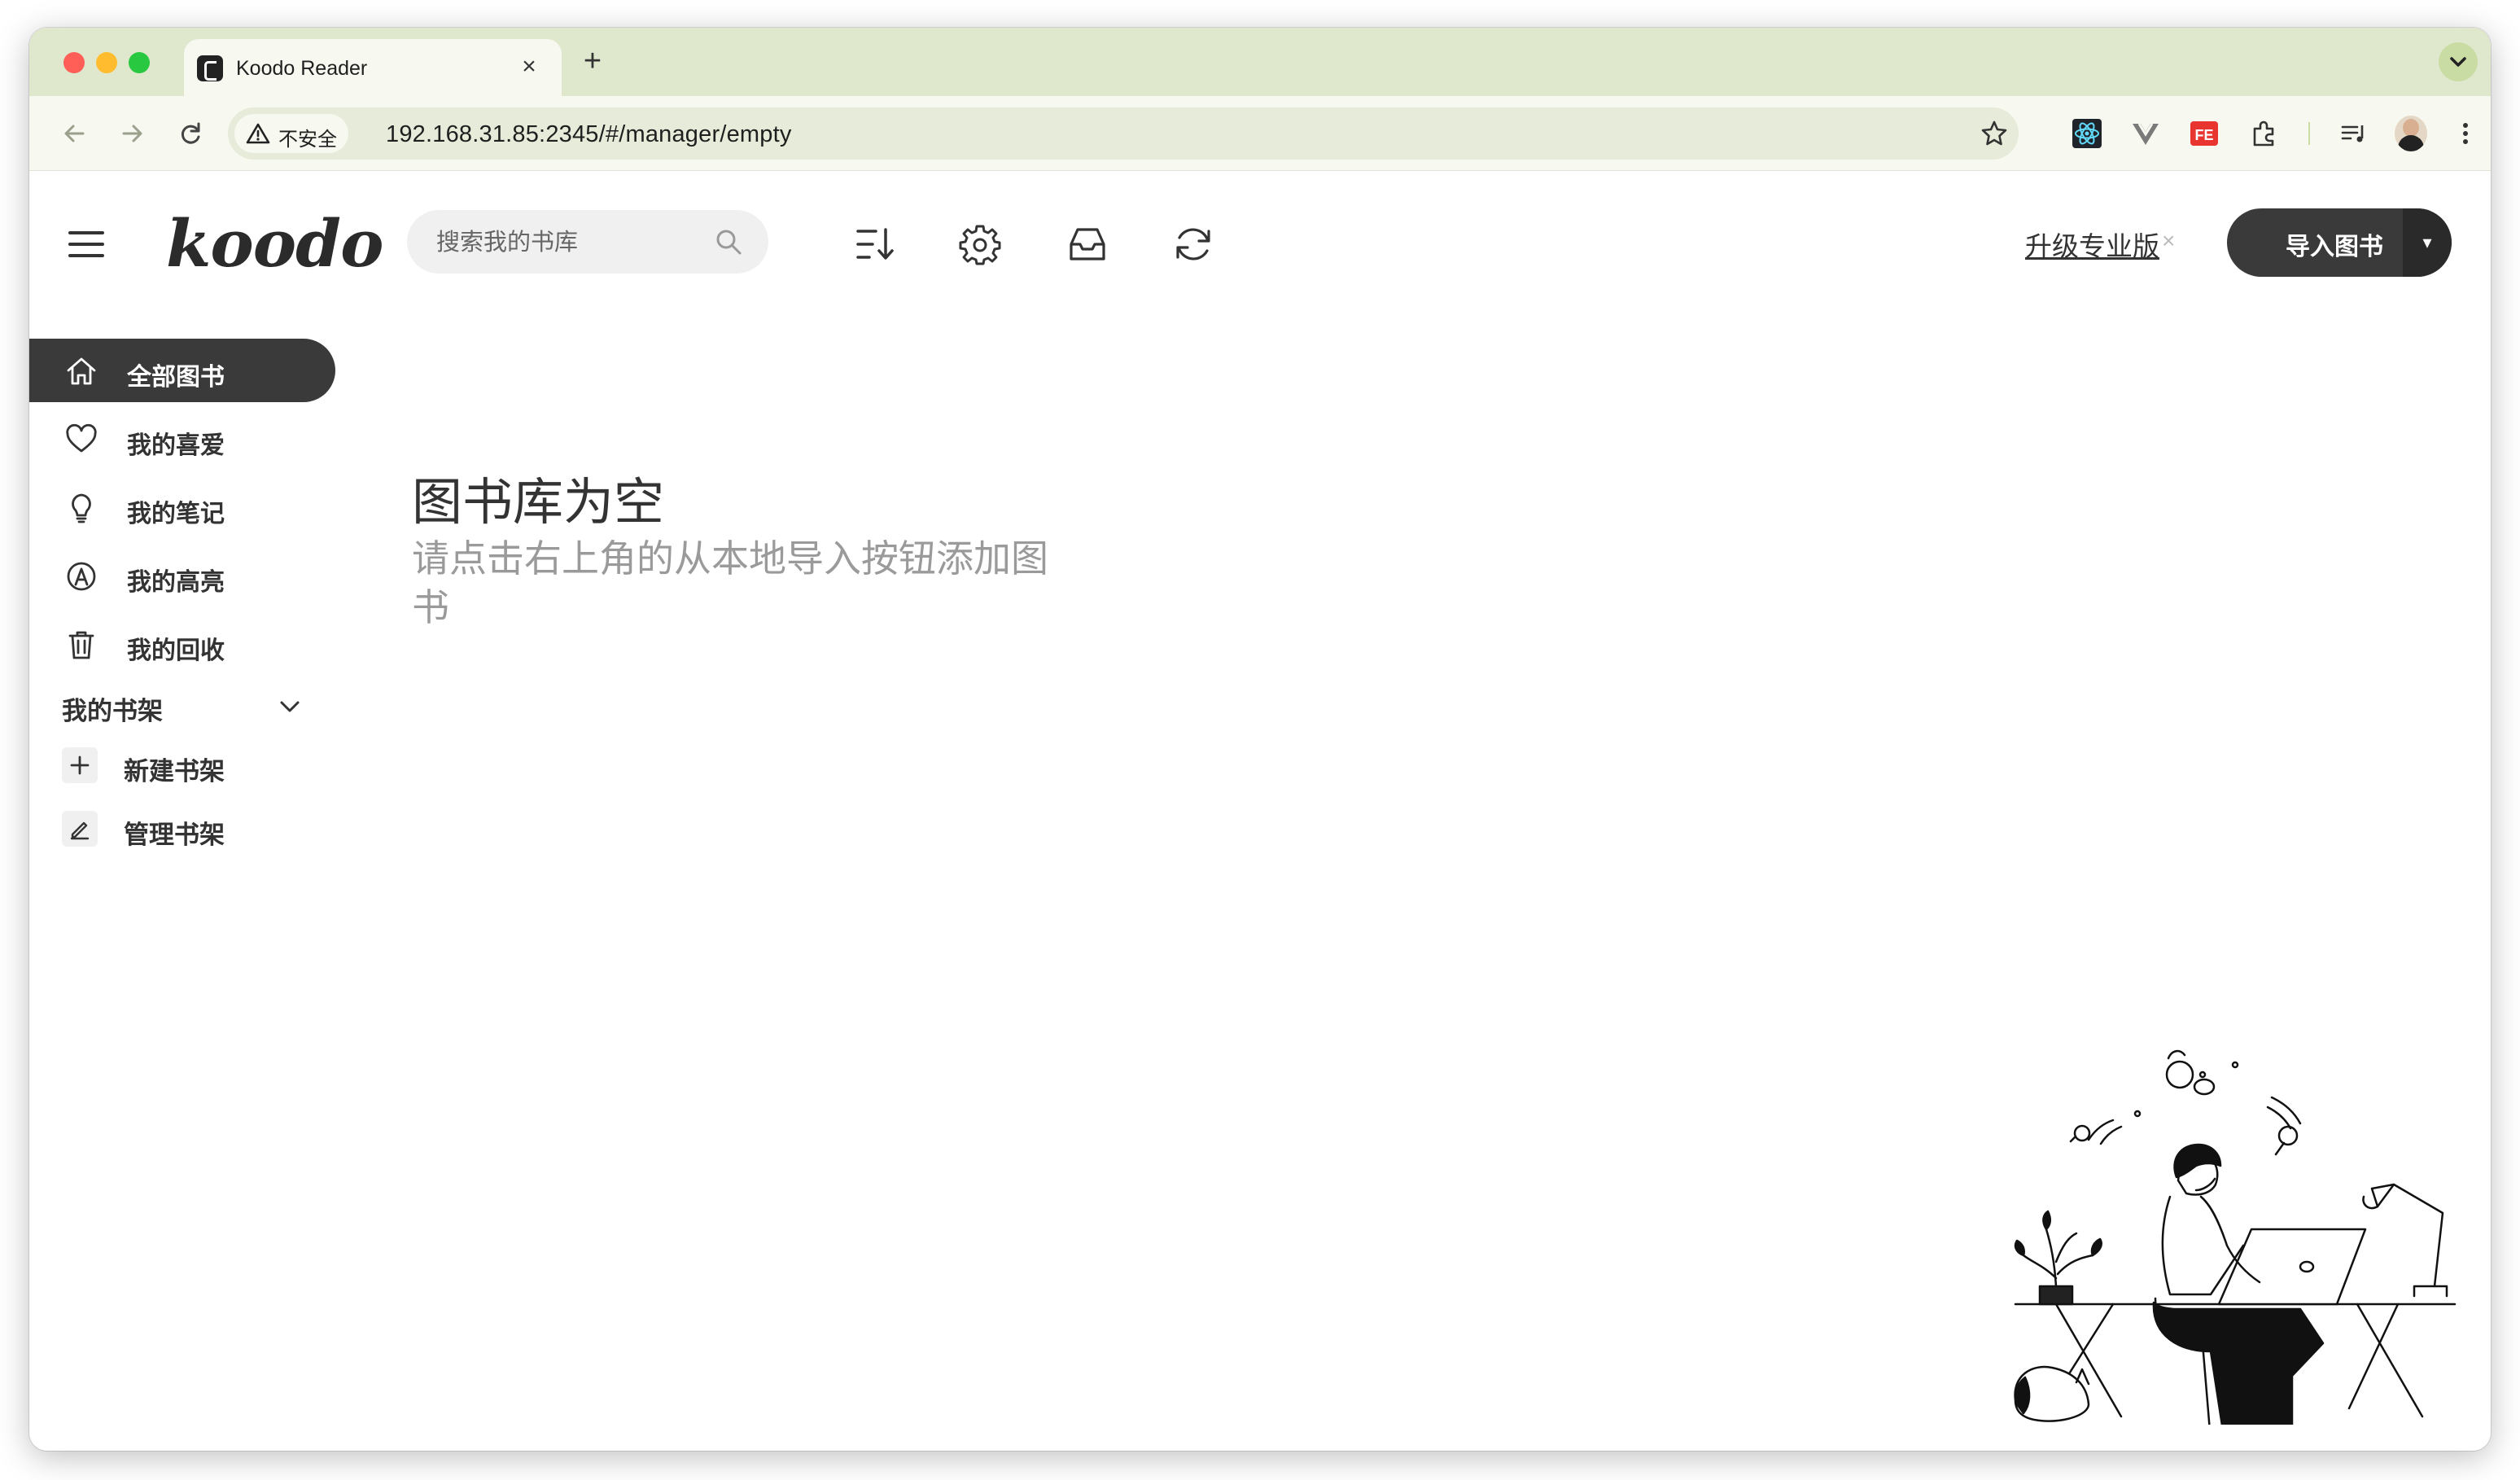 Image resolution: width=2520 pixels, height=1480 pixels. I want to click on import-books-button: 导入图书 ▾, so click(2339, 243).